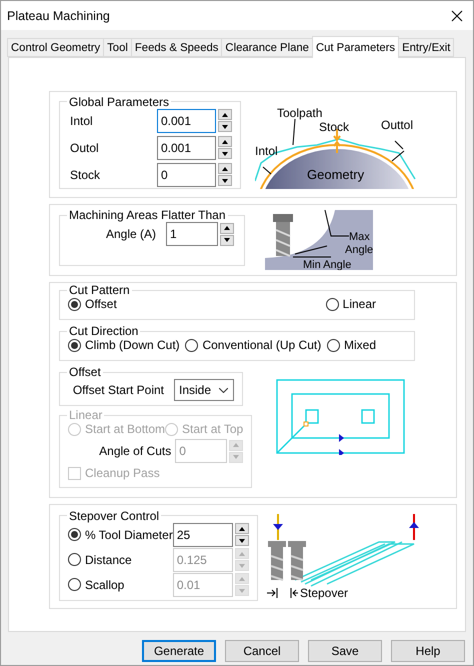 The width and height of the screenshot is (474, 666). Describe the element at coordinates (101, 304) in the screenshot. I see `radio-label: Offset` at that location.